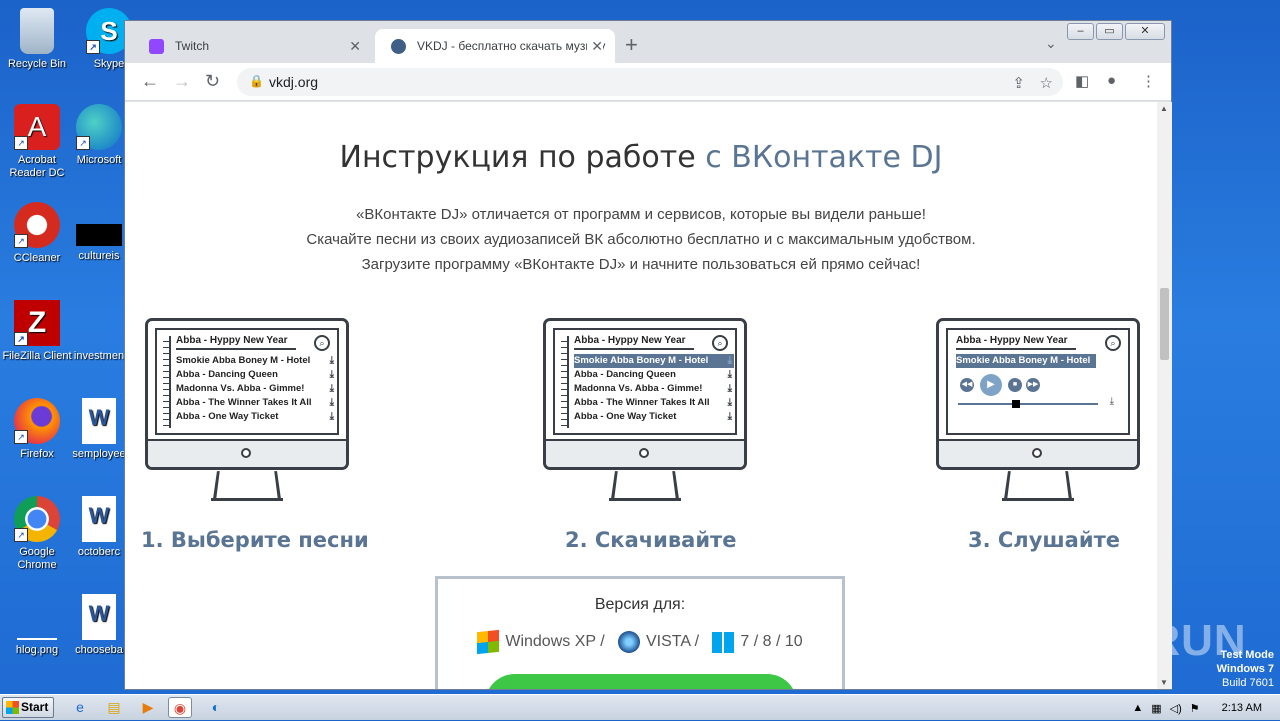 This screenshot has width=1280, height=721. Describe the element at coordinates (37, 519) in the screenshot. I see `chrome-icon: ↗` at that location.